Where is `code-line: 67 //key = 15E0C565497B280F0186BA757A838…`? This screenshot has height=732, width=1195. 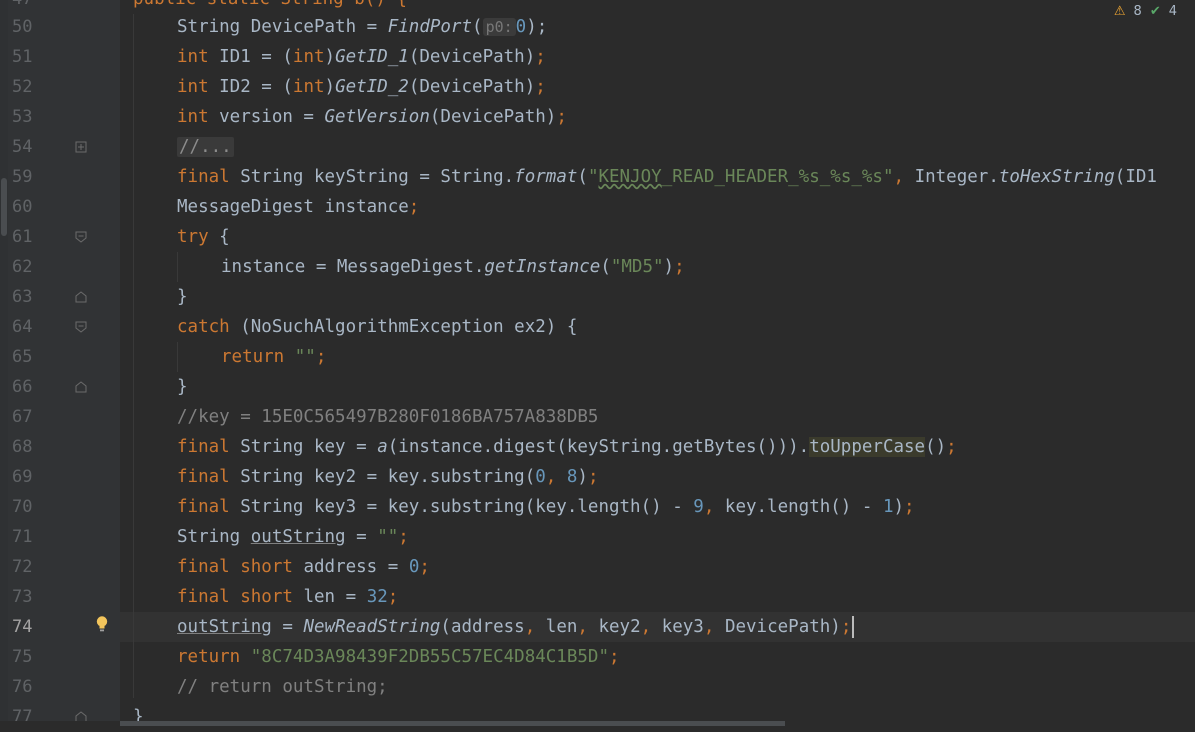
code-line: 67 //key = 15E0C565497B280F0186BA757A838… is located at coordinates (597, 417).